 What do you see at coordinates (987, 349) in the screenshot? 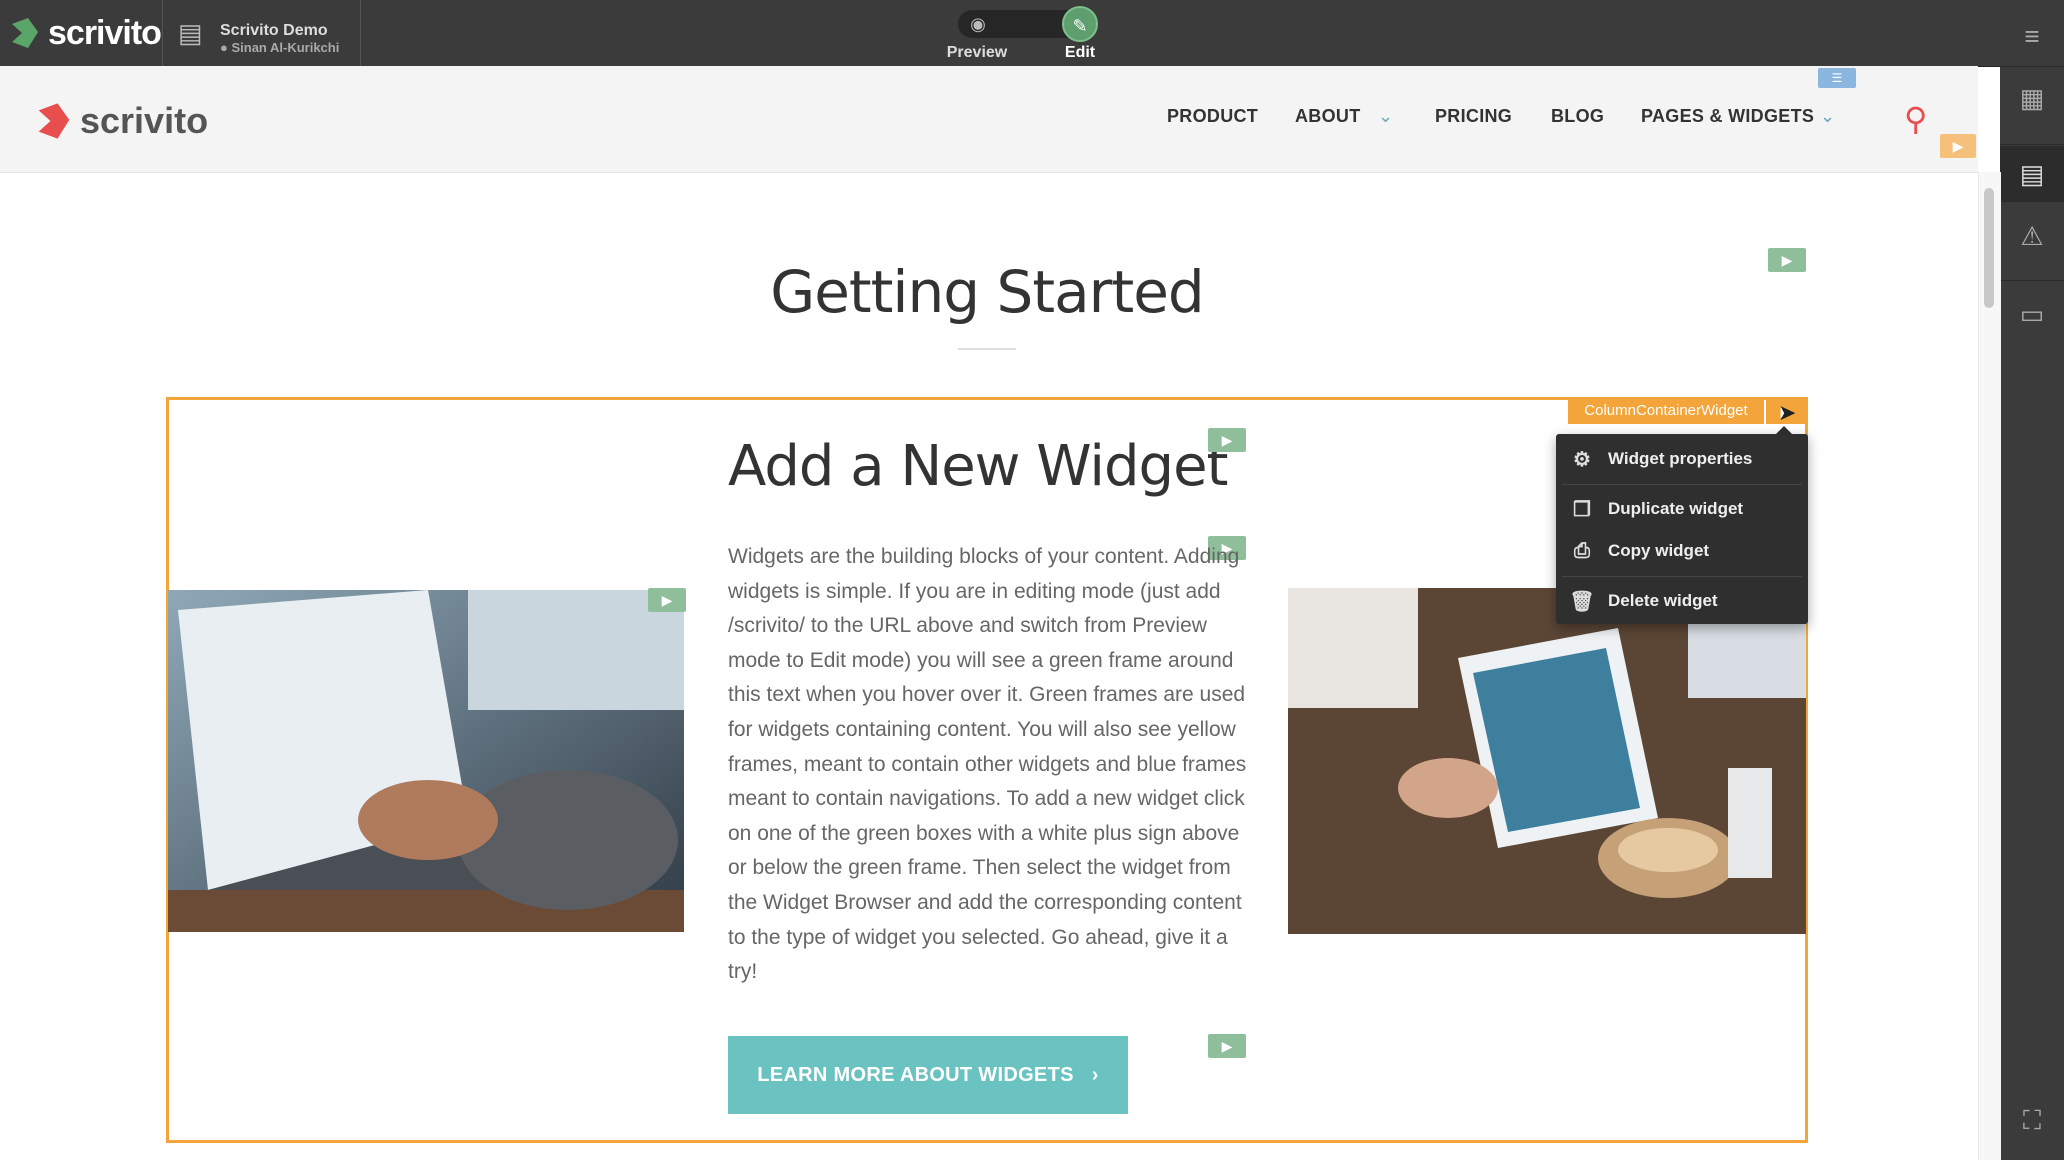
I see `title-divider` at bounding box center [987, 349].